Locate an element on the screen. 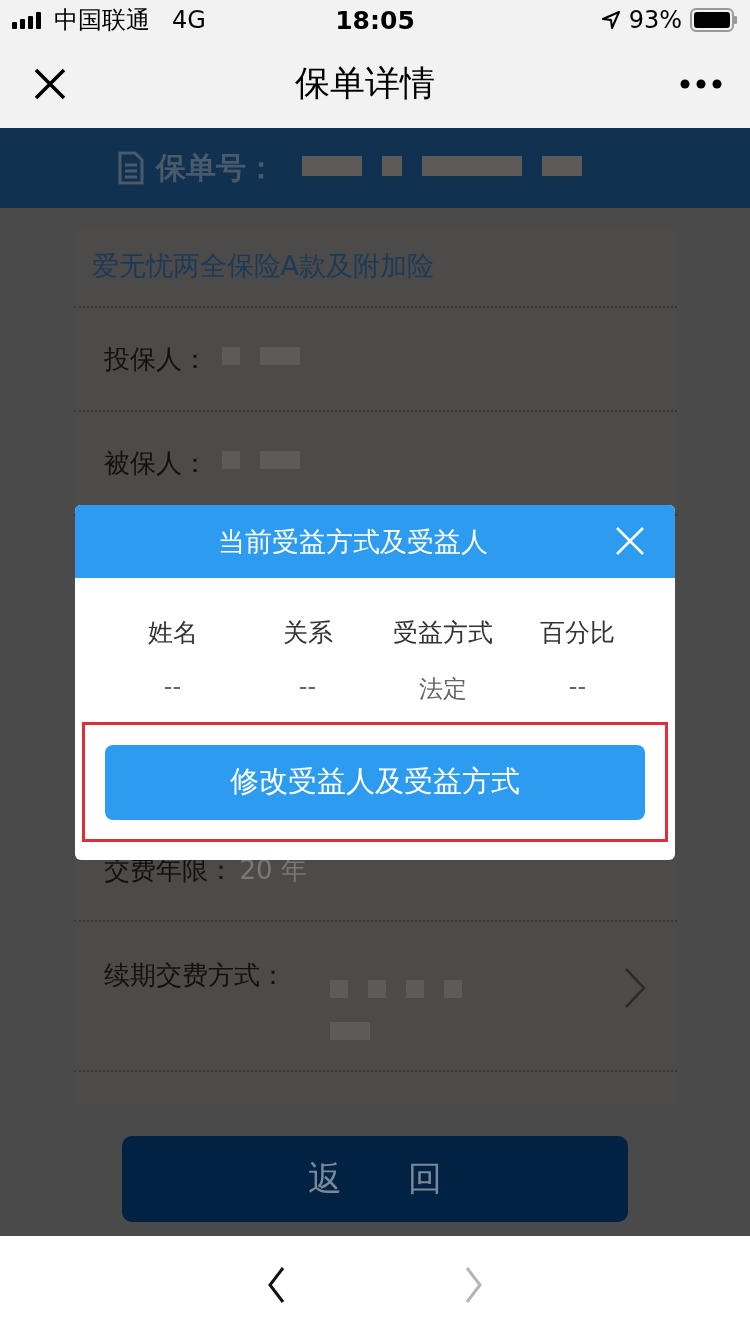 The height and width of the screenshot is (1334, 750). policy-number-label: 保单号： is located at coordinates (216, 167).